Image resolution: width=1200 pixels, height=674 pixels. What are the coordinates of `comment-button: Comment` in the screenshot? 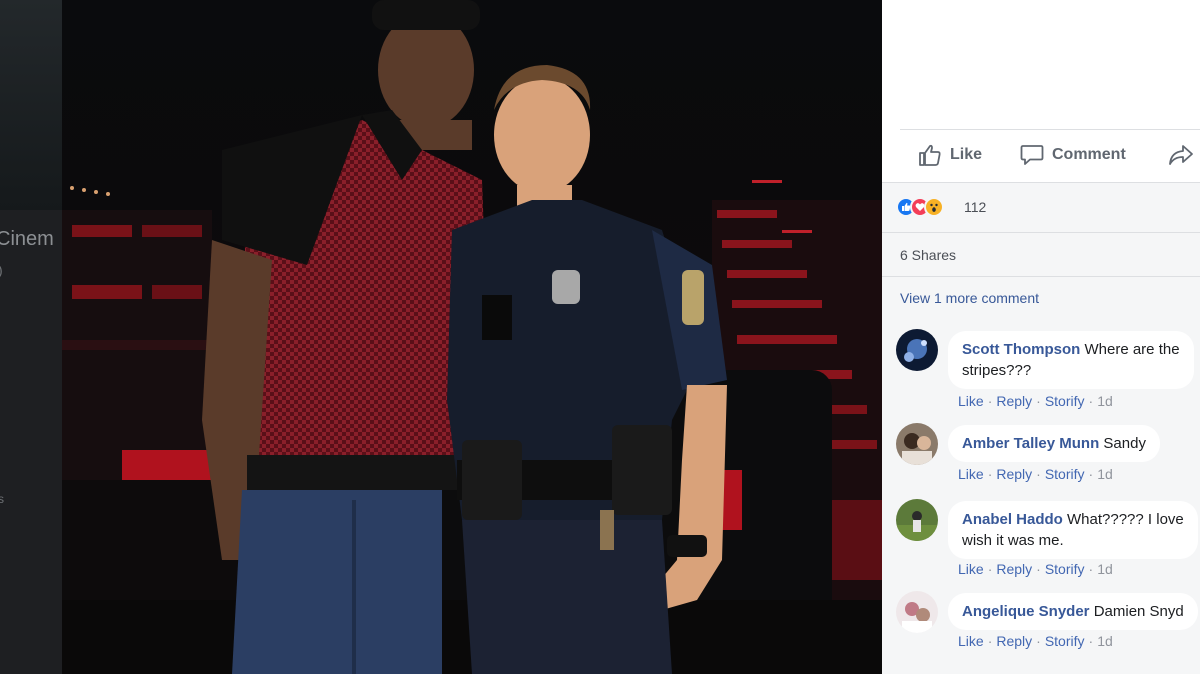 It's located at (1073, 155).